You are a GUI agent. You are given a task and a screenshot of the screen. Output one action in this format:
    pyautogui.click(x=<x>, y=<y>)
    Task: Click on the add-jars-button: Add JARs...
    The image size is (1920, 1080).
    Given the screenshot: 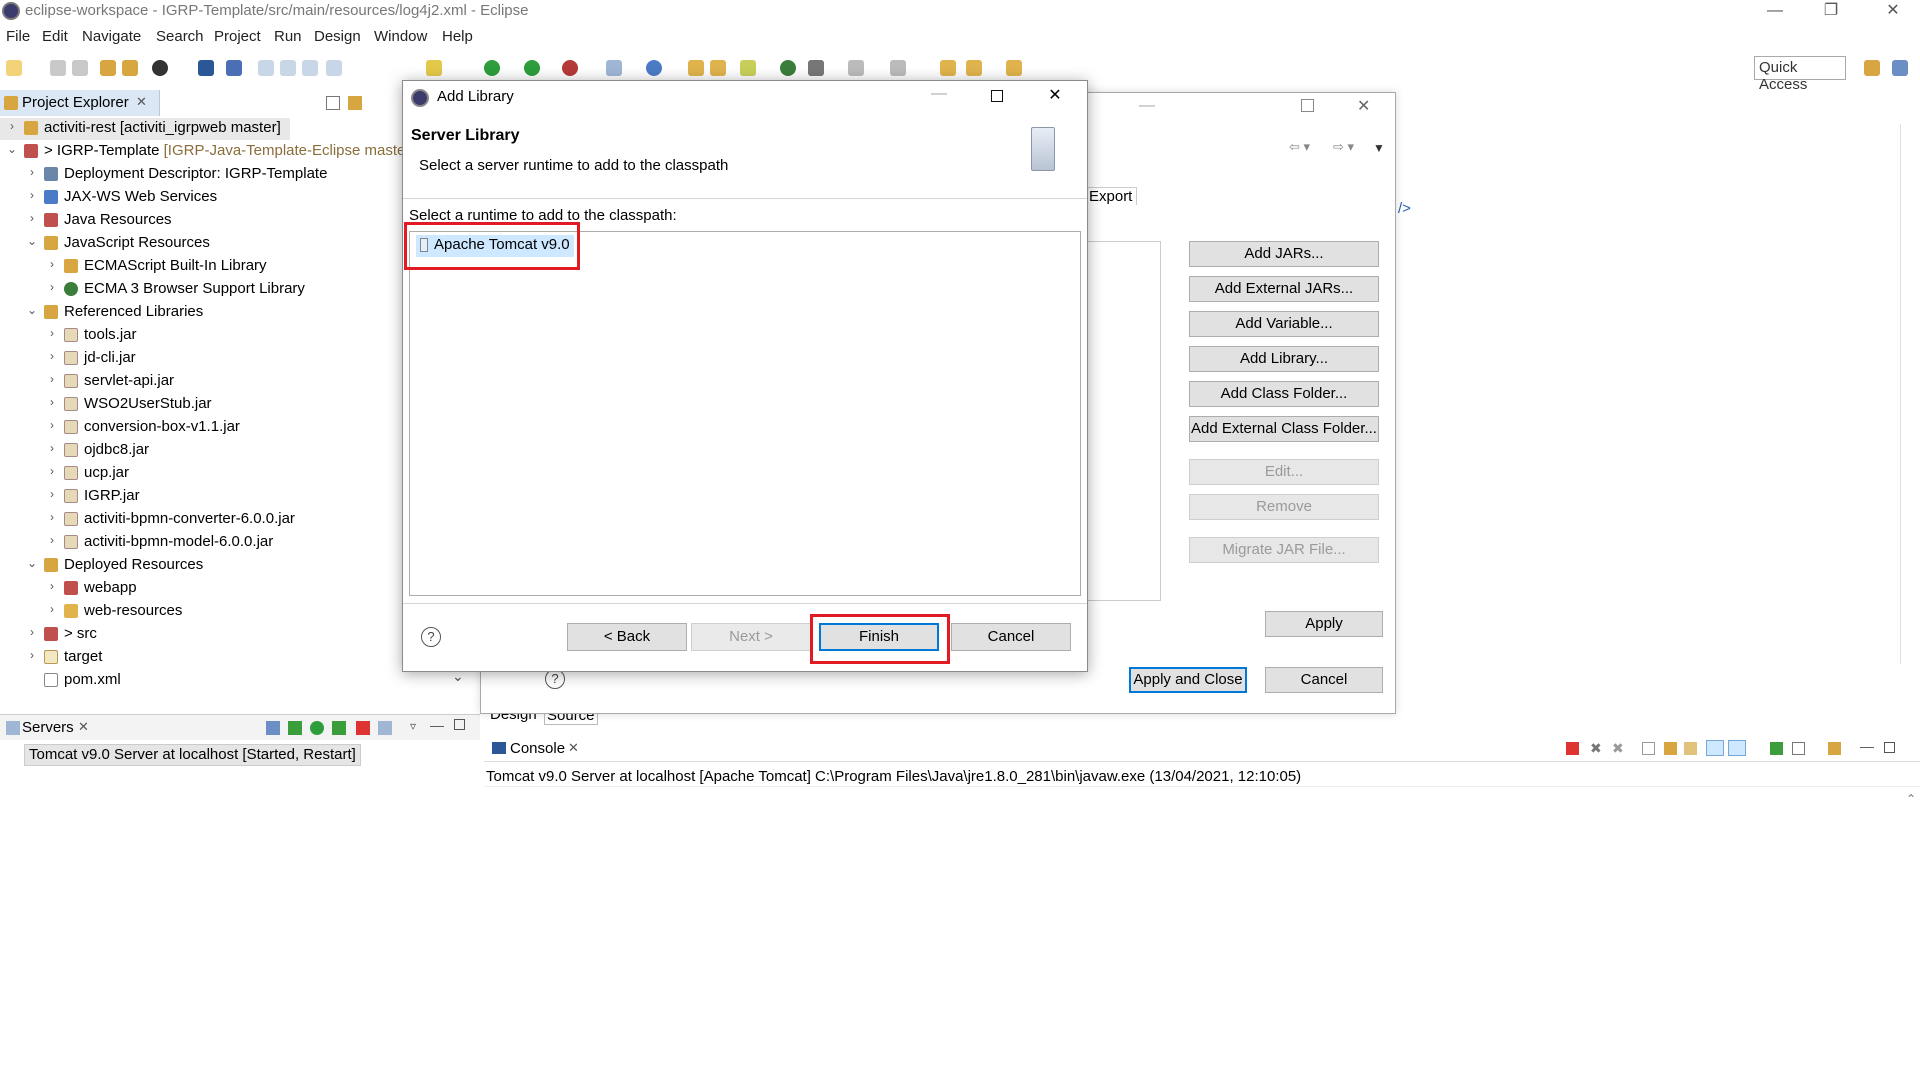 What is the action you would take?
    pyautogui.click(x=1284, y=254)
    